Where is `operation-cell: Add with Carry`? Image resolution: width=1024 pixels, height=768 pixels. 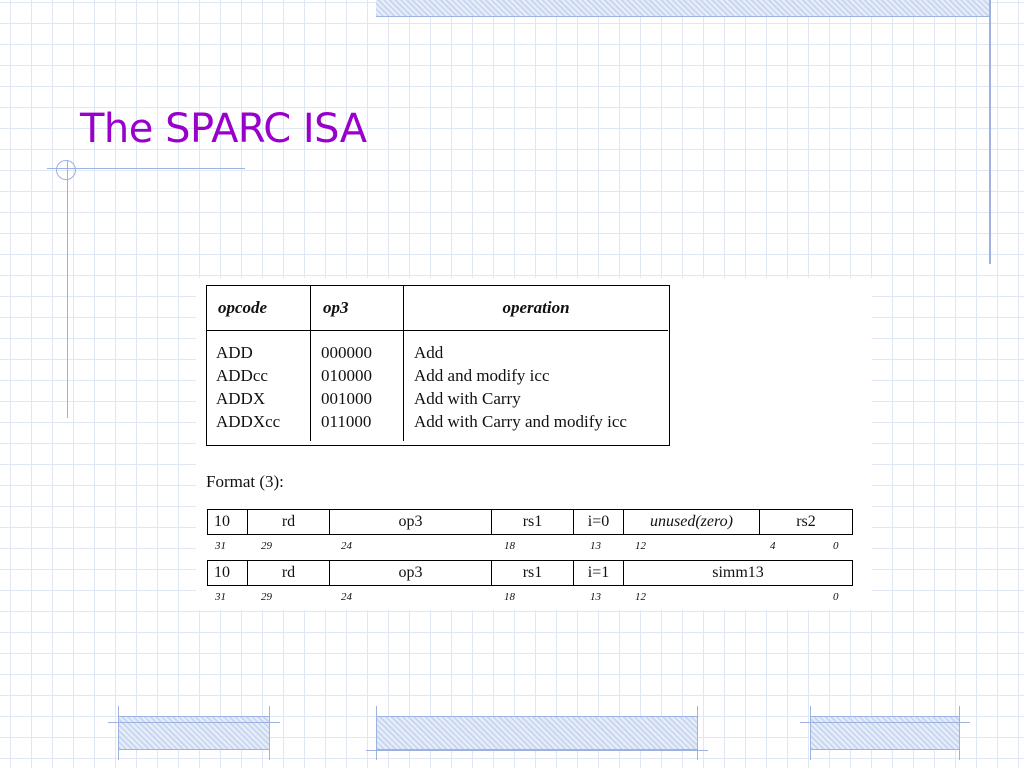
operation-cell: Add with Carry is located at coordinates (467, 398).